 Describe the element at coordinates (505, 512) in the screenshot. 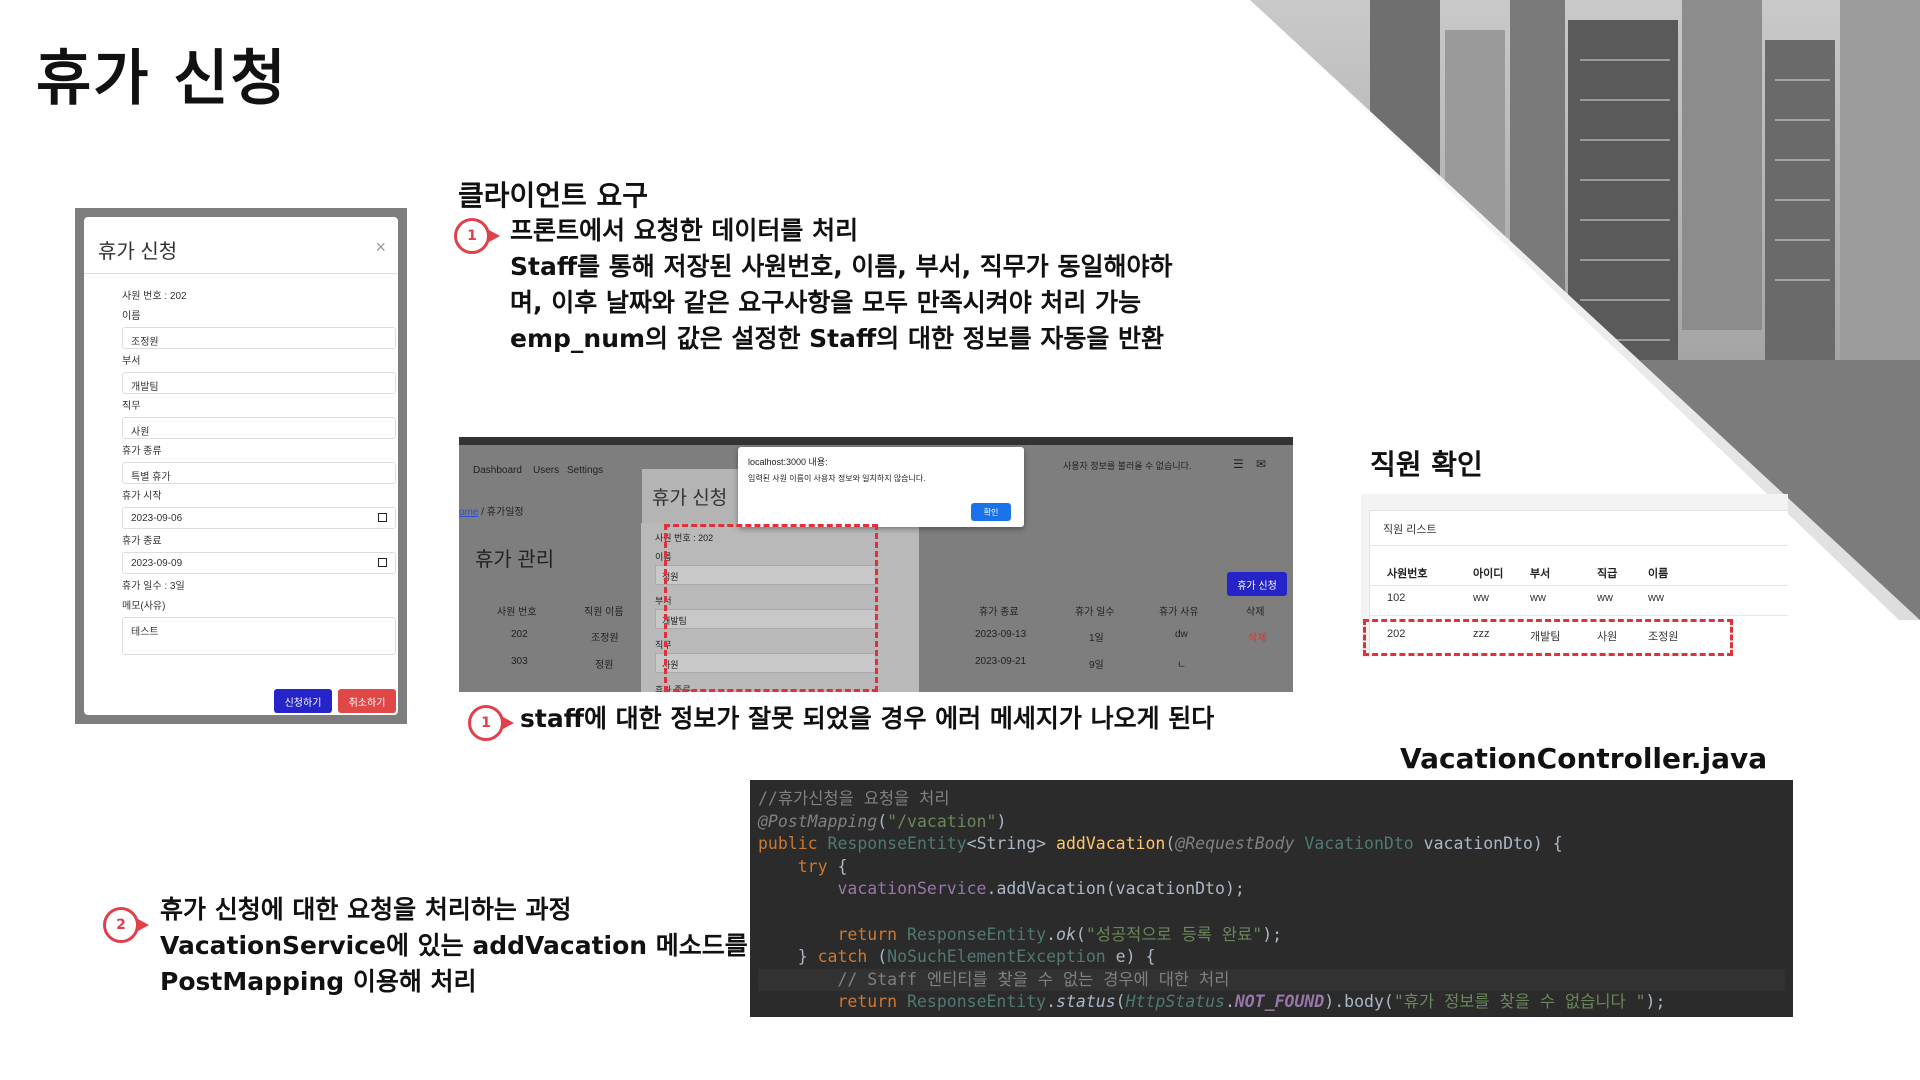

I see `breadcrumb-current: 휴가일정` at that location.